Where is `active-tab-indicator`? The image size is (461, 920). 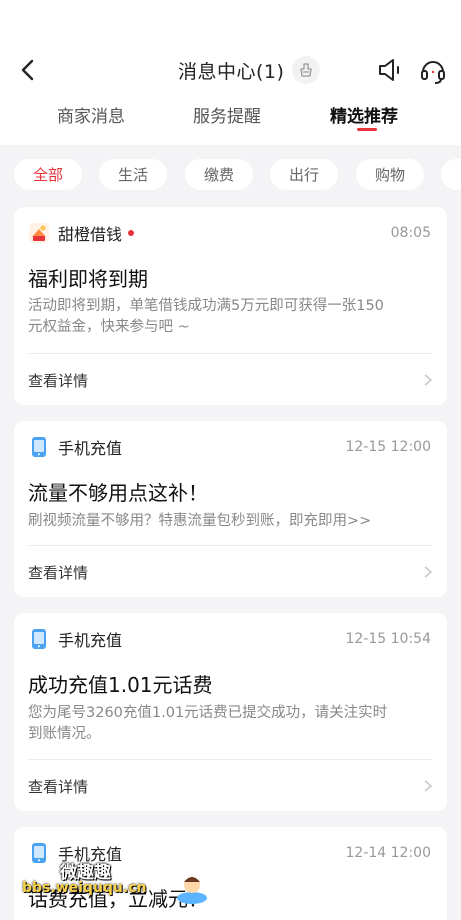 active-tab-indicator is located at coordinates (367, 129).